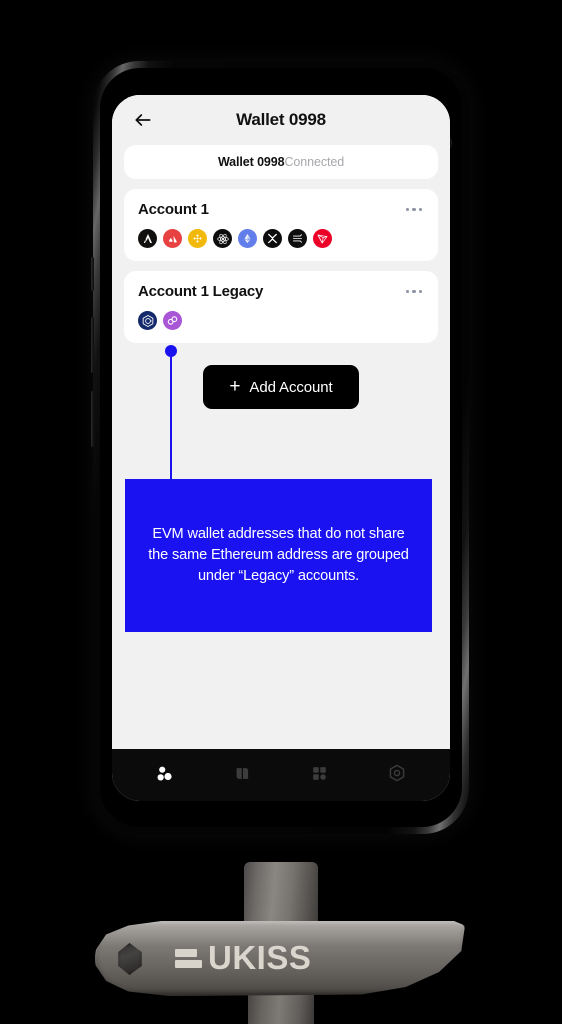 This screenshot has height=1024, width=562. I want to click on chain-icon-xrp, so click(272, 238).